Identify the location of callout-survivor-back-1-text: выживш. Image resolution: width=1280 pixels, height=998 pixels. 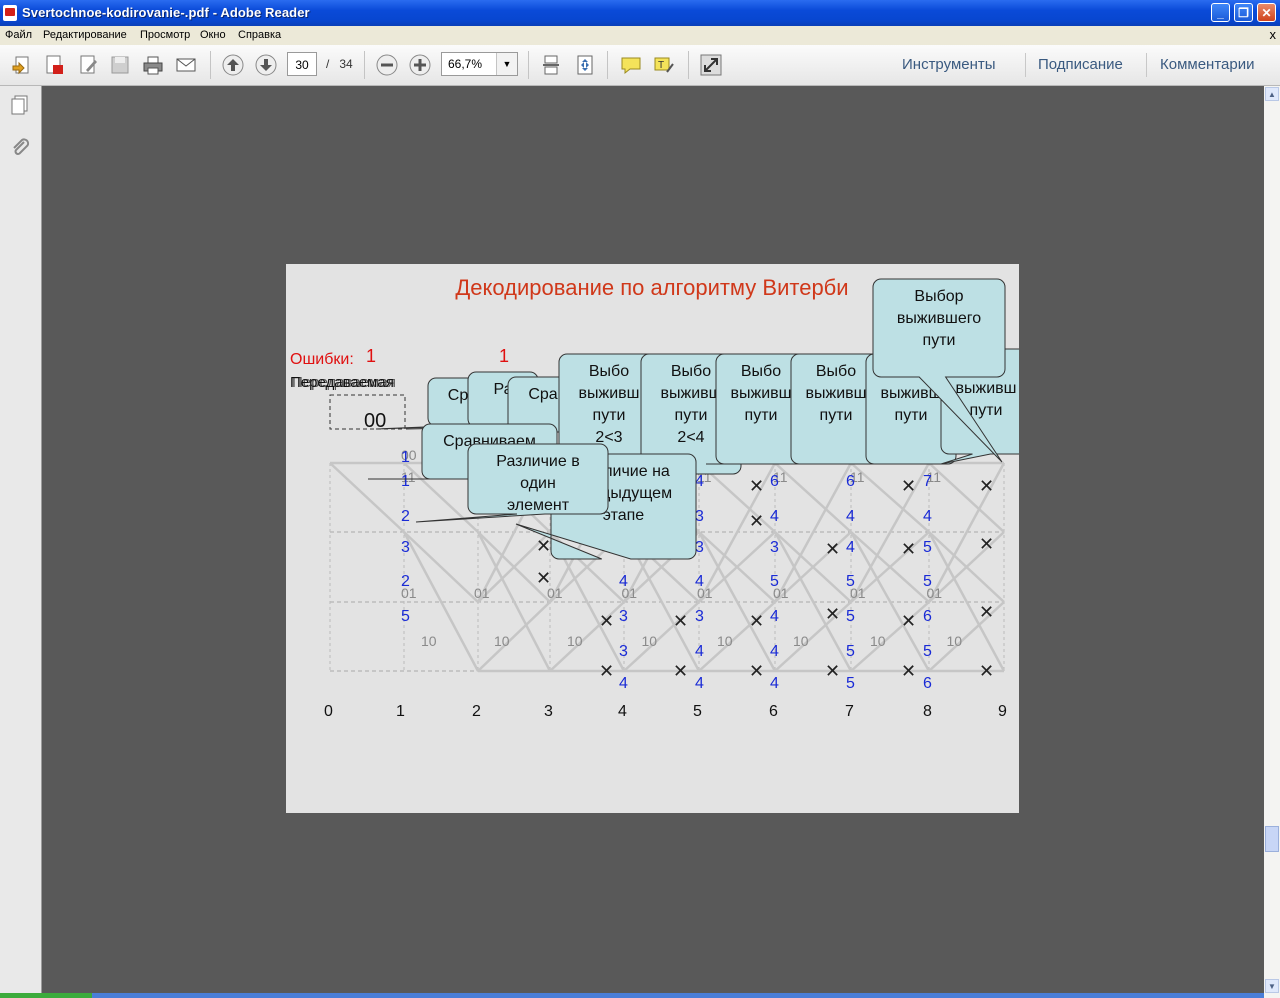
(609, 393).